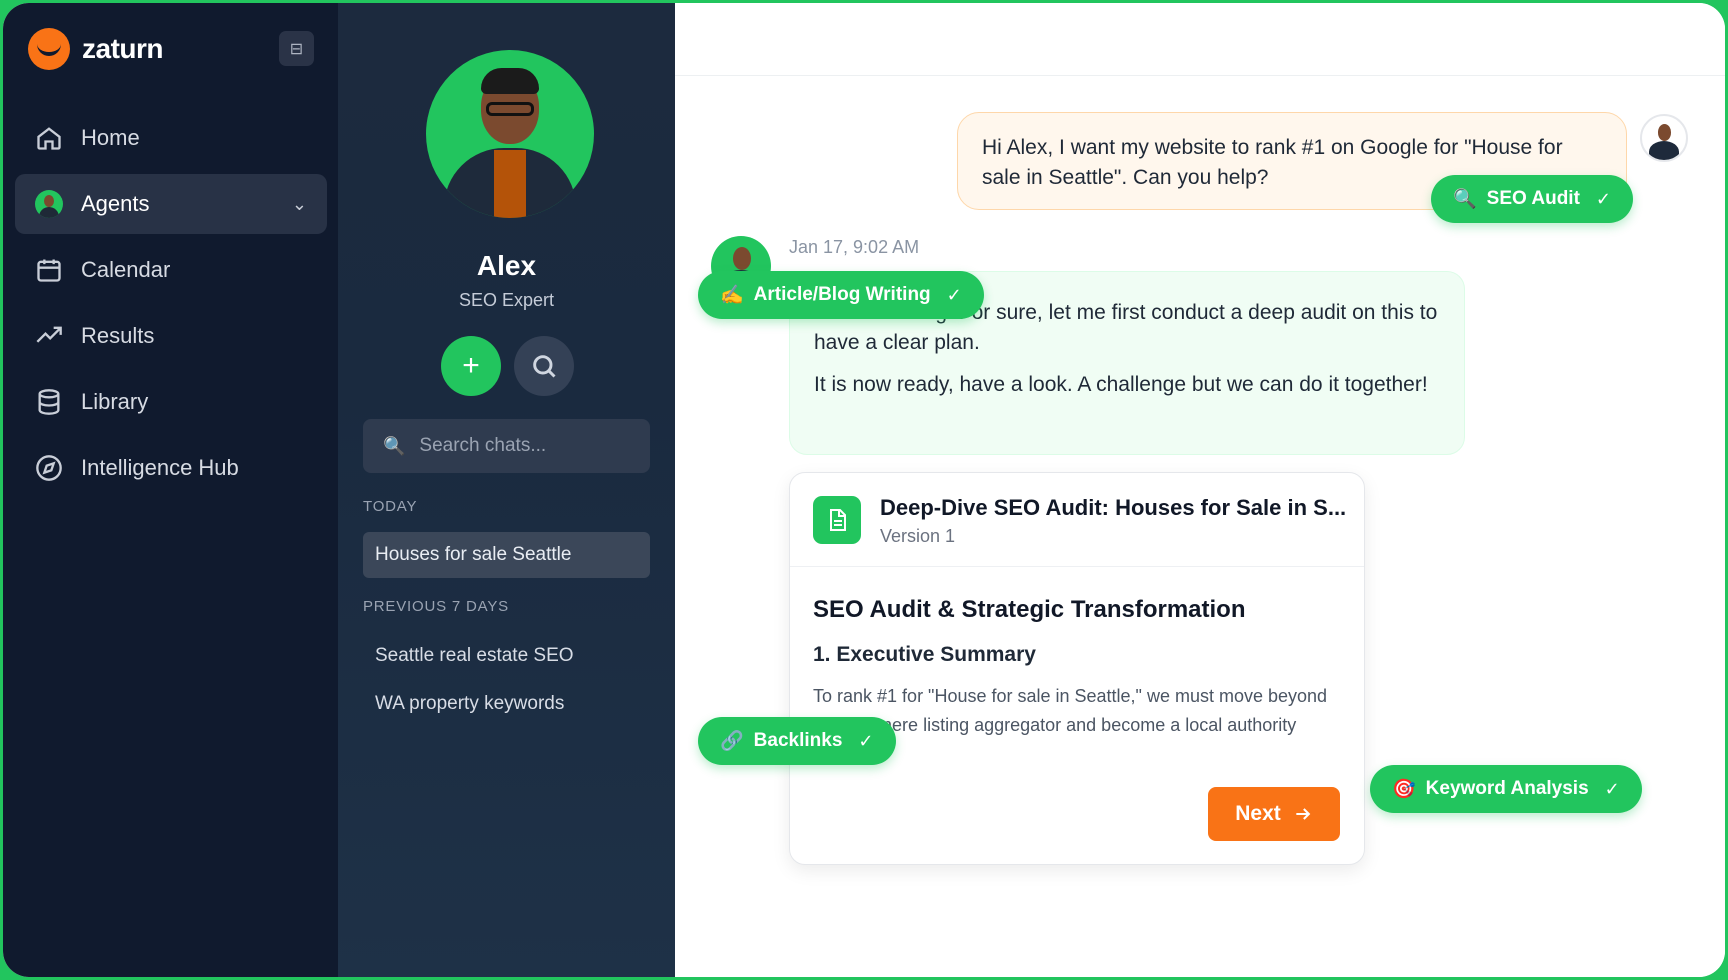 The image size is (1728, 980). Describe the element at coordinates (506, 265) in the screenshot. I see `agent-name: Alex` at that location.